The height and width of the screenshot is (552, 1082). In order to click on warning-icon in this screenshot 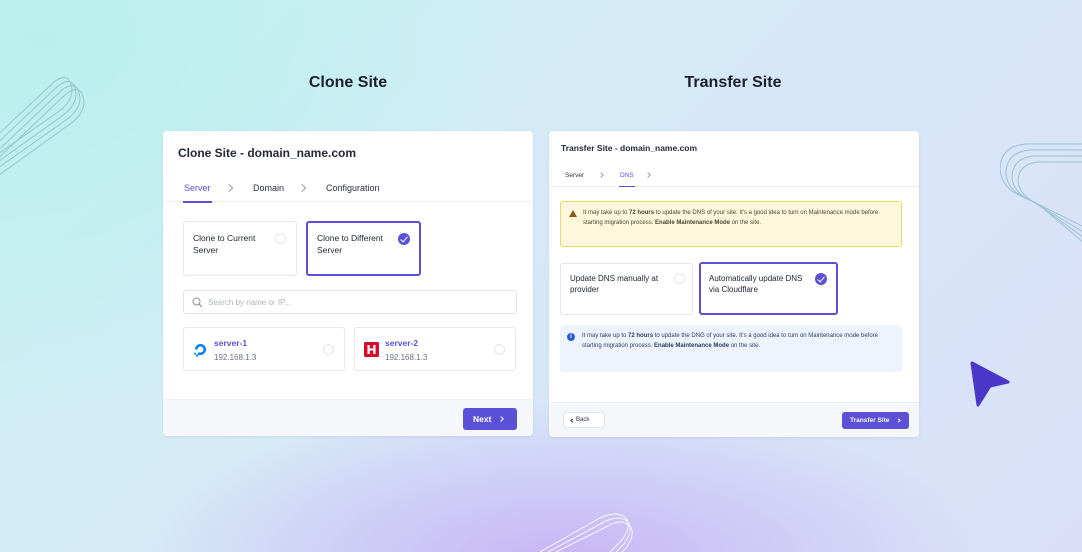, I will do `click(573, 213)`.